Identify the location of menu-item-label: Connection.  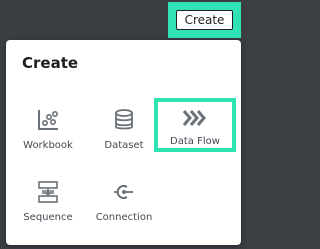
(124, 217).